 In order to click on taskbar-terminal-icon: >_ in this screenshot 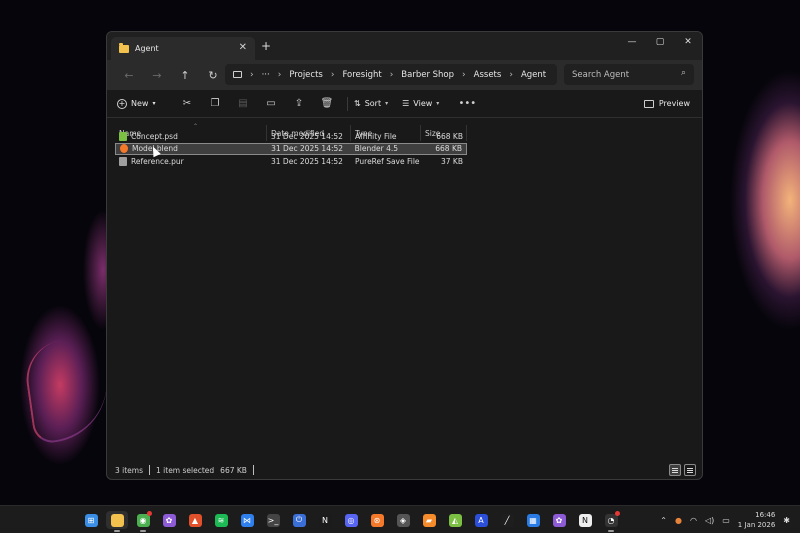, I will do `click(273, 520)`.